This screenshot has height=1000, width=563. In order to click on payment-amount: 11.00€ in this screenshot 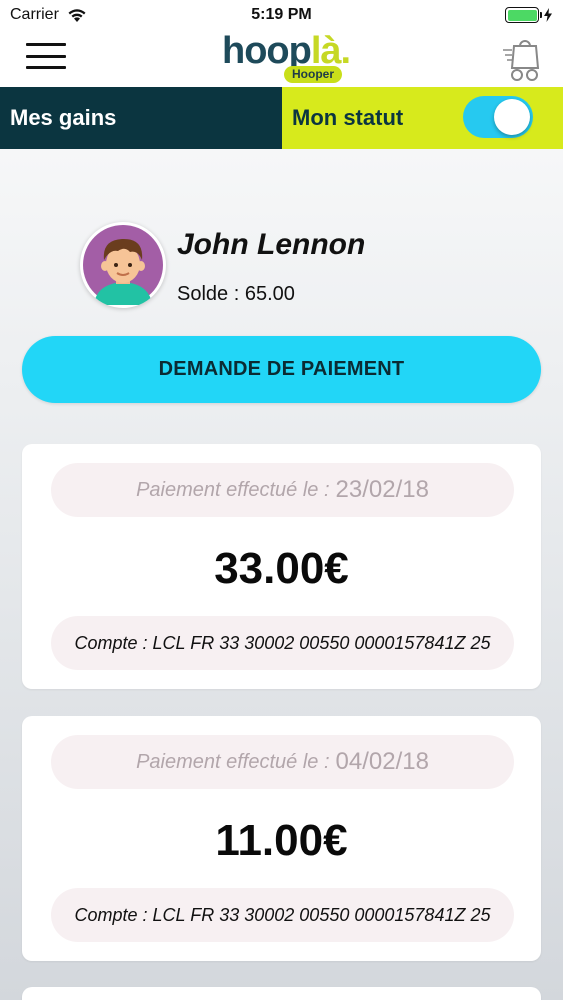, I will do `click(281, 840)`.